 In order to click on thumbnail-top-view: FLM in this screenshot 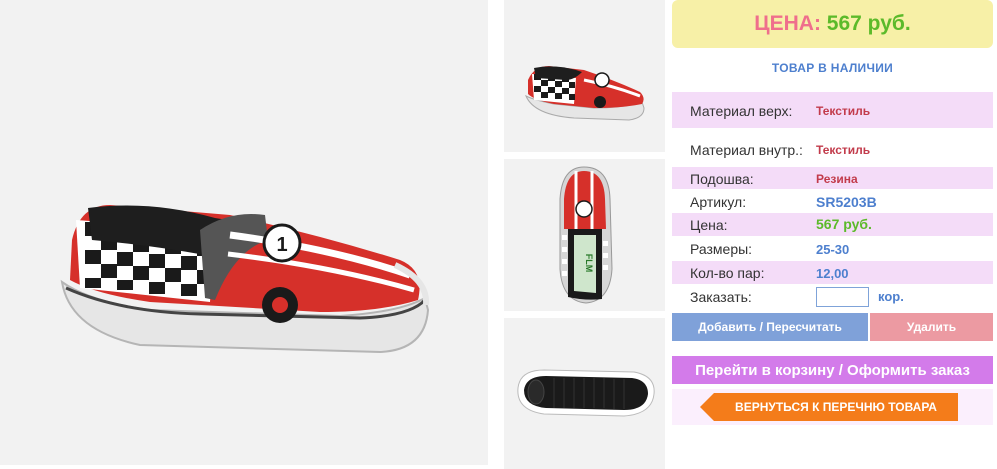, I will do `click(584, 235)`.